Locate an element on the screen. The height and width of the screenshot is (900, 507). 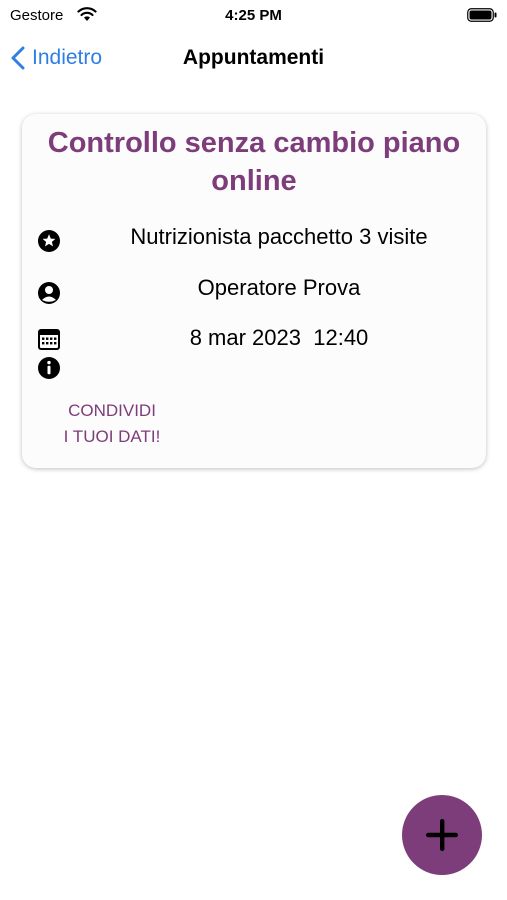
info-circle-icon is located at coordinates (49, 368).